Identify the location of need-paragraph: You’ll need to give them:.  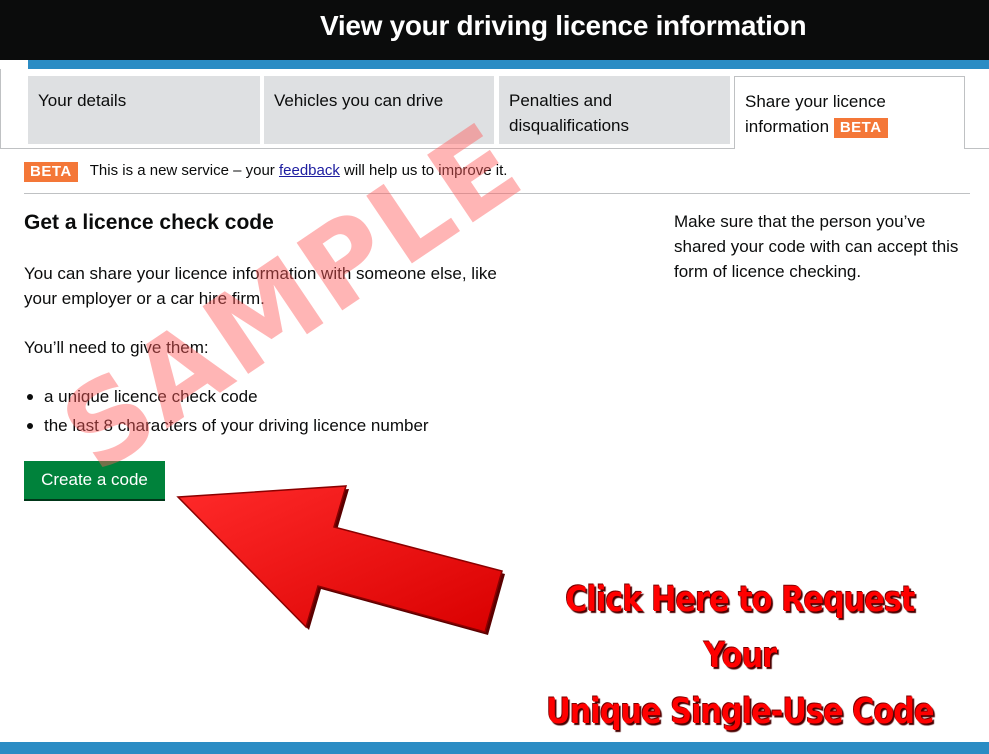
(116, 347).